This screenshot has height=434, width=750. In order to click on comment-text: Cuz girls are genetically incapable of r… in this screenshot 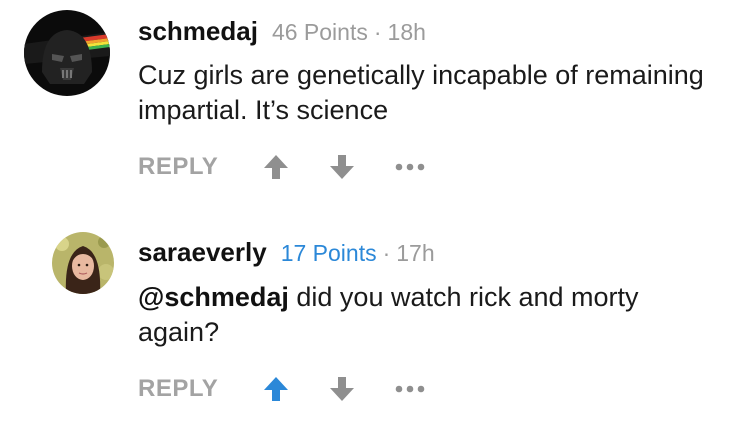, I will do `click(421, 92)`.